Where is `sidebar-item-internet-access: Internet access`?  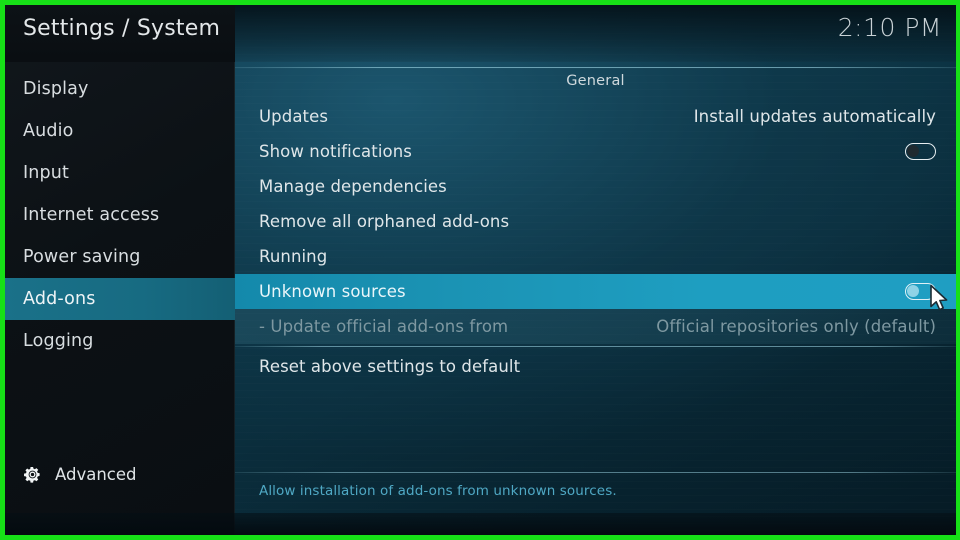 sidebar-item-internet-access: Internet access is located at coordinates (120, 215).